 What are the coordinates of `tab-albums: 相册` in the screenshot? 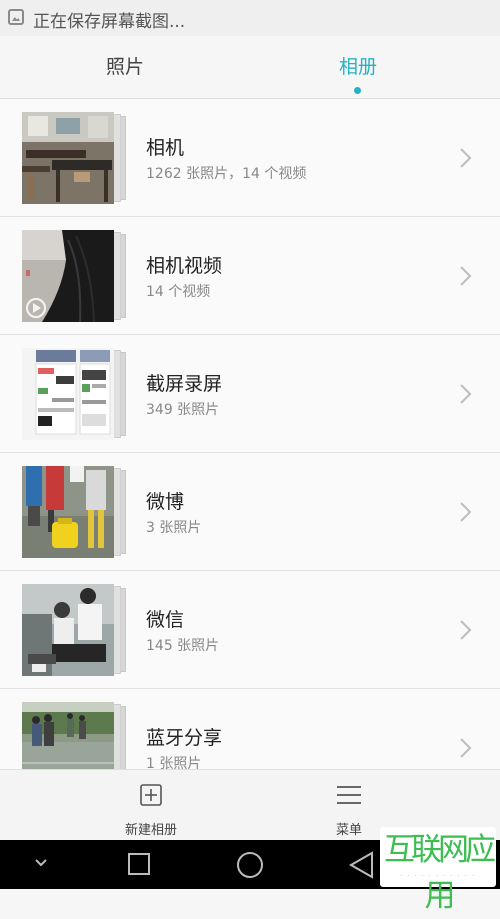 It's located at (358, 67).